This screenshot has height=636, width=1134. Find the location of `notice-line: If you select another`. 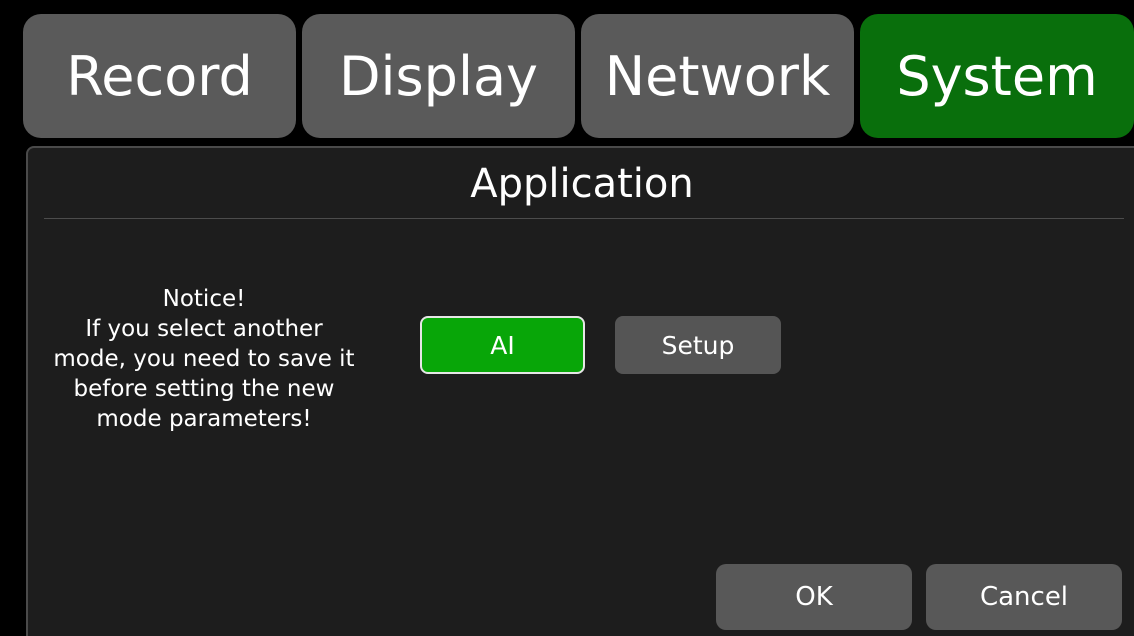

notice-line: If you select another is located at coordinates (204, 329).